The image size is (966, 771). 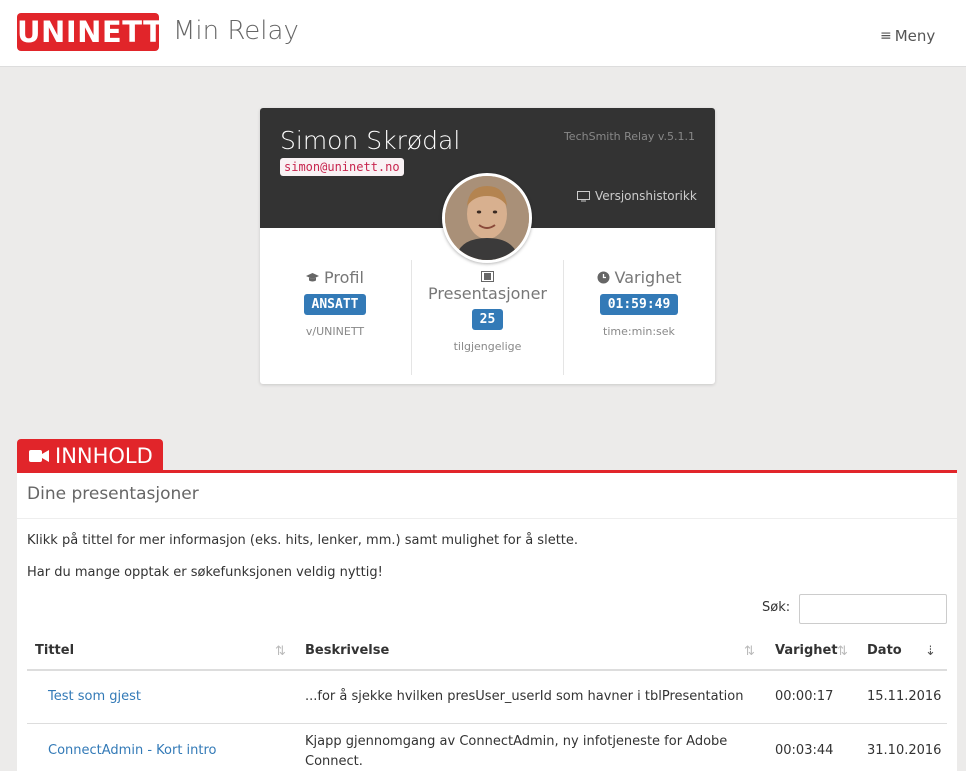 I want to click on table-row-date: 31.10.2016, so click(x=904, y=750).